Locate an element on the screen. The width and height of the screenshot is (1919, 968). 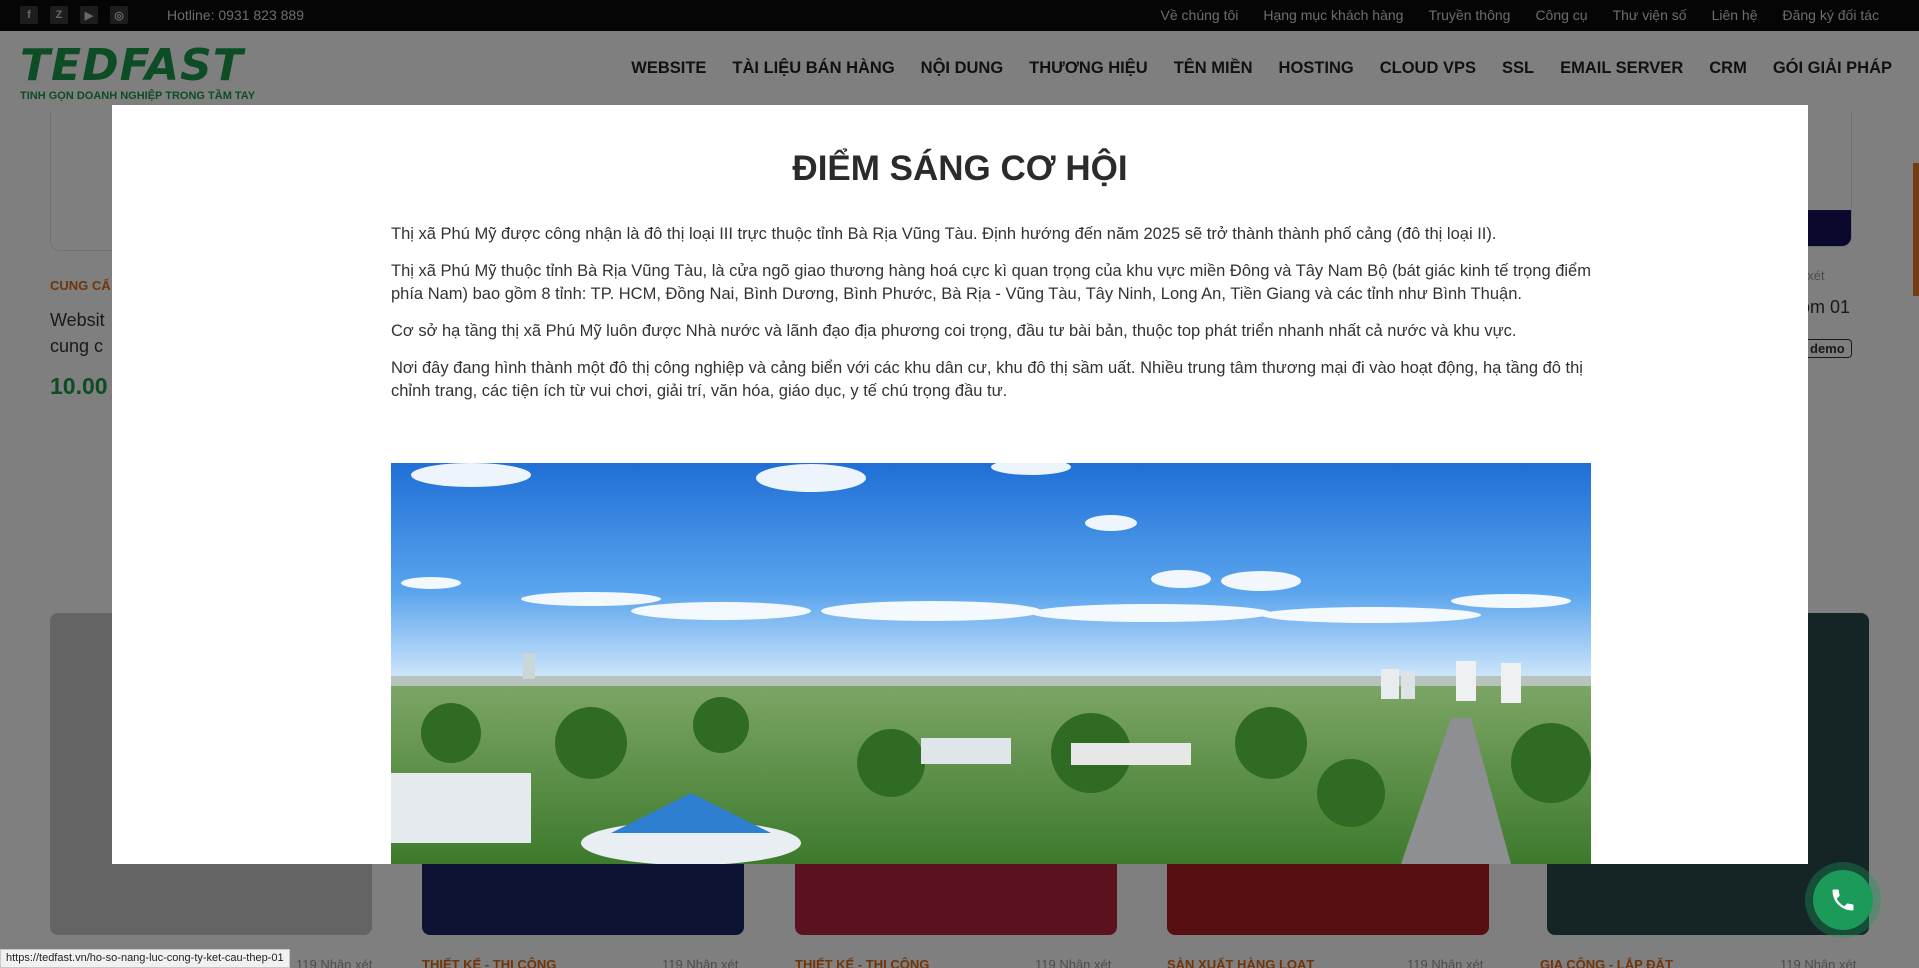
phone-button is located at coordinates (1843, 900).